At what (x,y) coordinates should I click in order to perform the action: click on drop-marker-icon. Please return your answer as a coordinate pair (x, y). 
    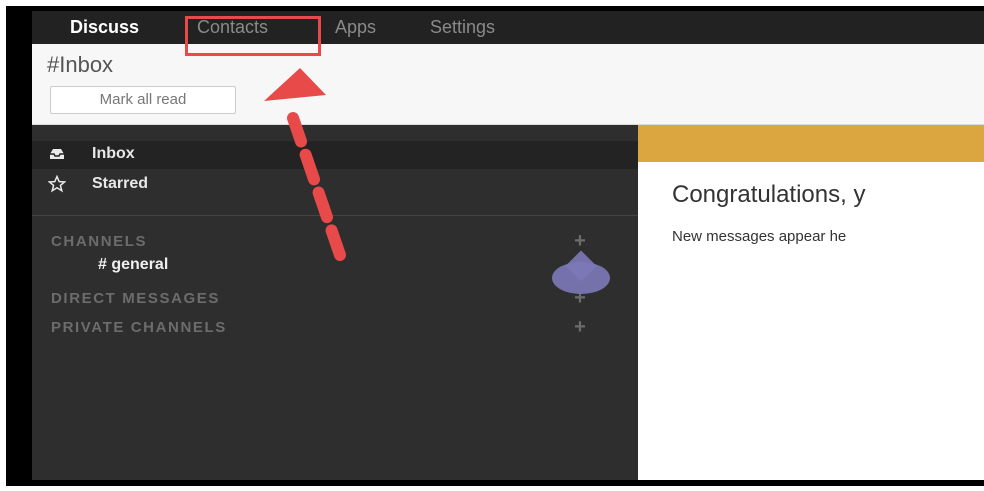
    Looking at the image, I should click on (581, 278).